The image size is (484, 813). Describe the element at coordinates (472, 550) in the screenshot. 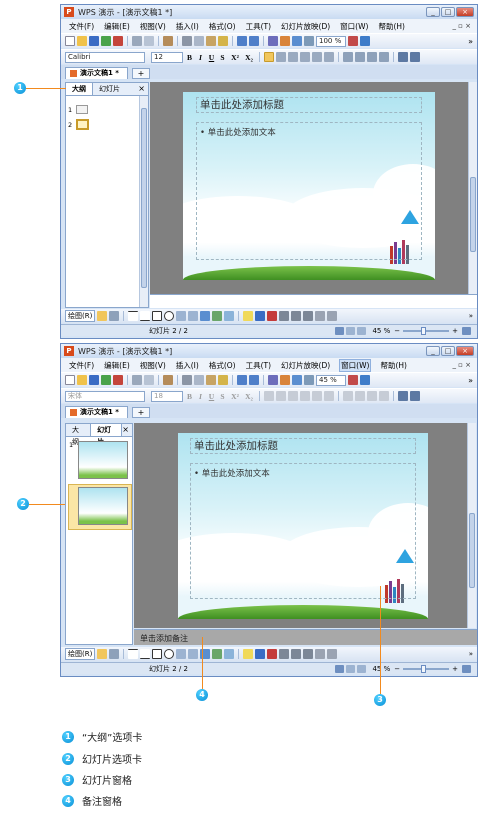

I see `slide-scrollbar-thumb` at that location.